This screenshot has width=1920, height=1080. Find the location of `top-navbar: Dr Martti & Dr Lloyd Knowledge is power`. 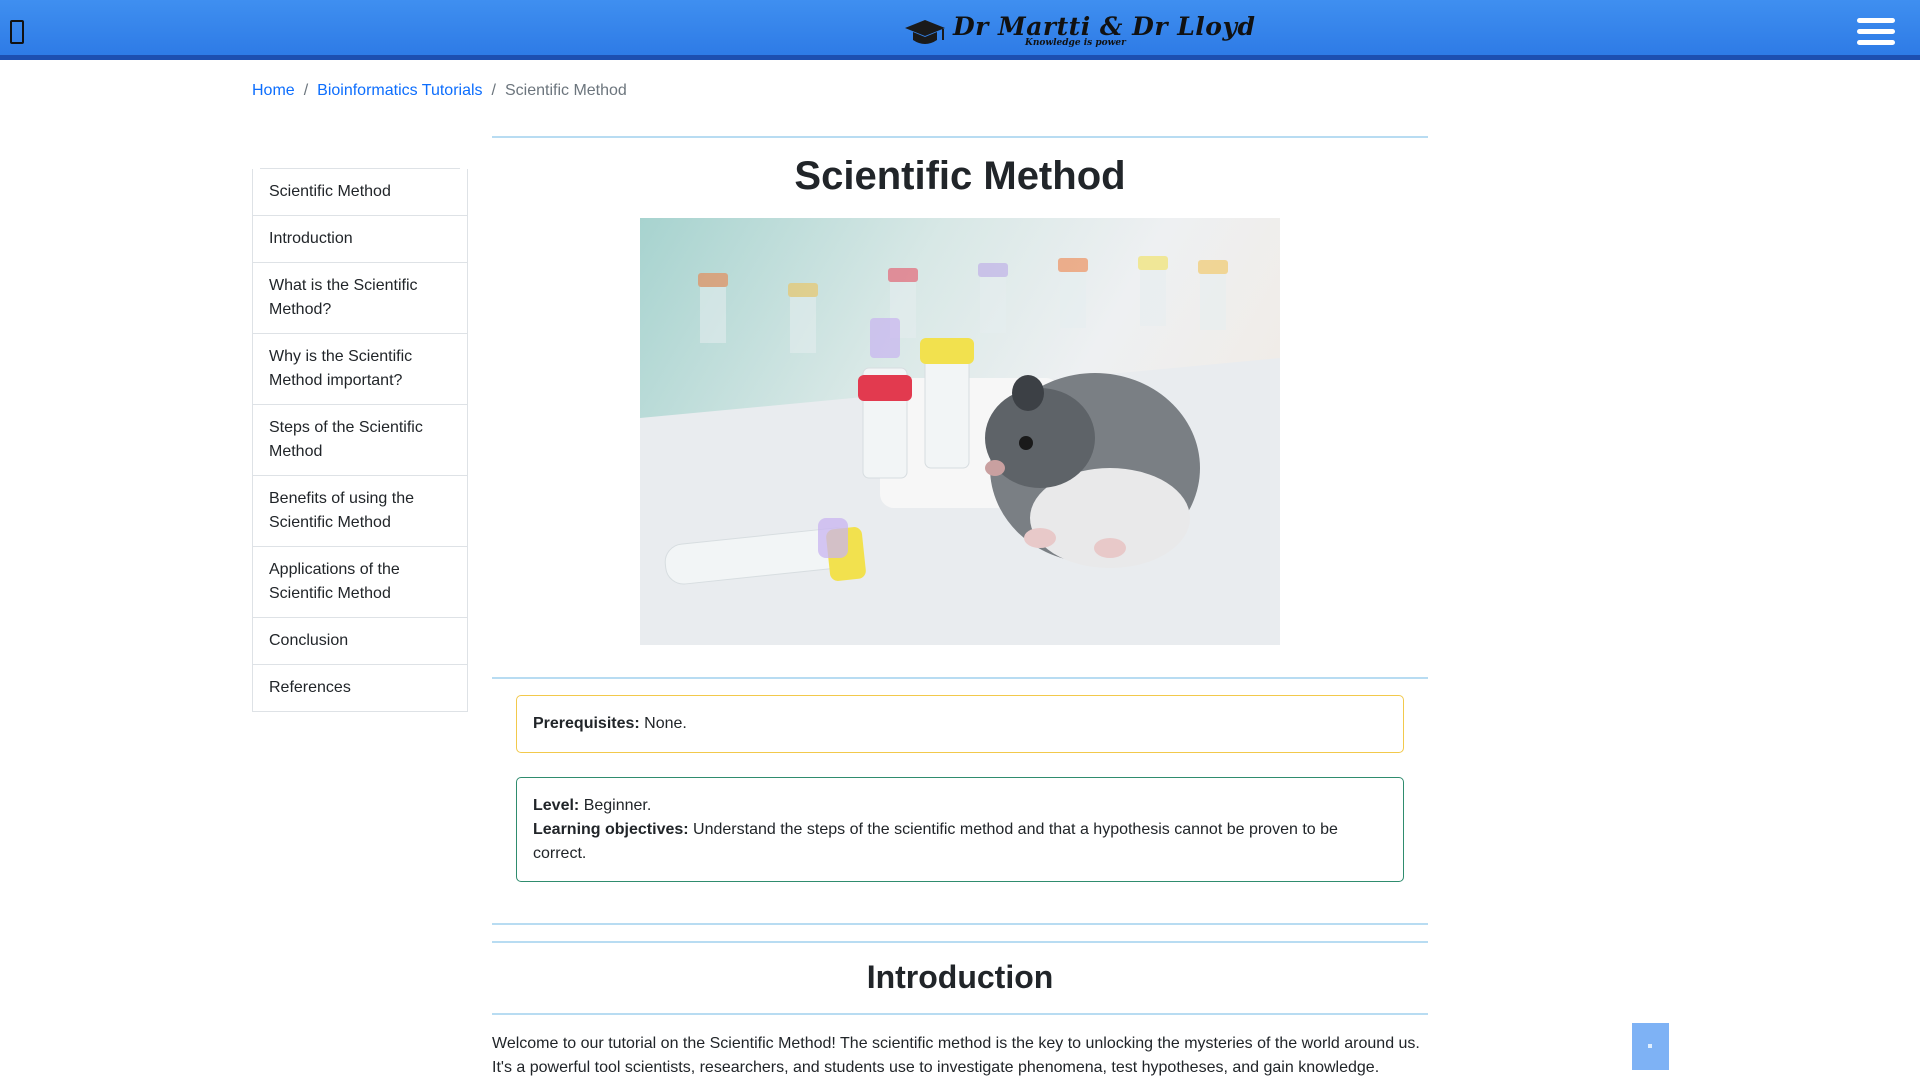

top-navbar: Dr Martti & Dr Lloyd Knowledge is power is located at coordinates (960, 30).